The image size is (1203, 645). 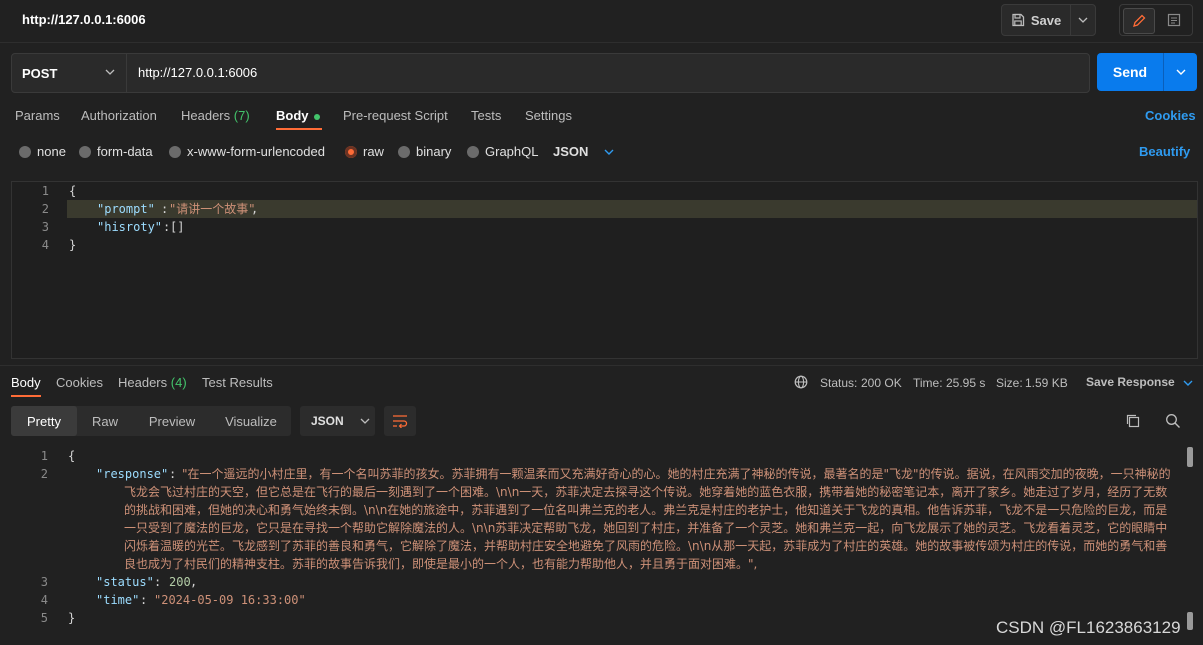 I want to click on search-icon, so click(x=1173, y=421).